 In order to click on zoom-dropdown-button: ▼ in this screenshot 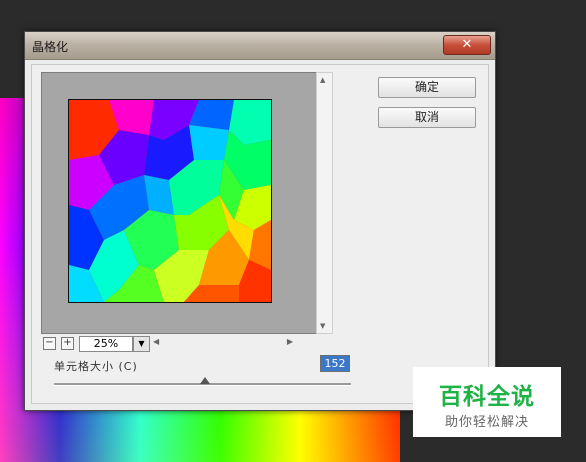, I will do `click(141, 344)`.